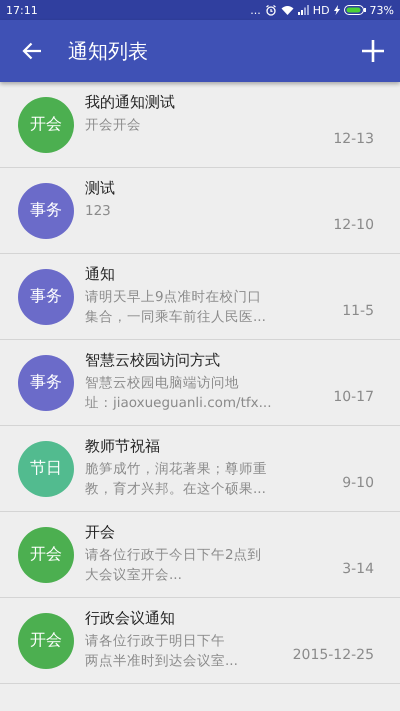 This screenshot has width=400, height=711. Describe the element at coordinates (123, 446) in the screenshot. I see `notice-title: 教师节祝福` at that location.